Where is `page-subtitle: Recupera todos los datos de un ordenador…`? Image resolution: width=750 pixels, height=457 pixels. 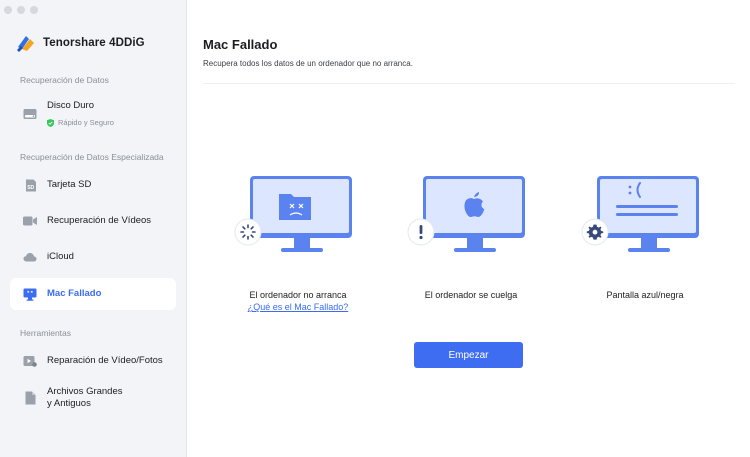
page-subtitle: Recupera todos los datos de un ordenador… is located at coordinates (308, 63).